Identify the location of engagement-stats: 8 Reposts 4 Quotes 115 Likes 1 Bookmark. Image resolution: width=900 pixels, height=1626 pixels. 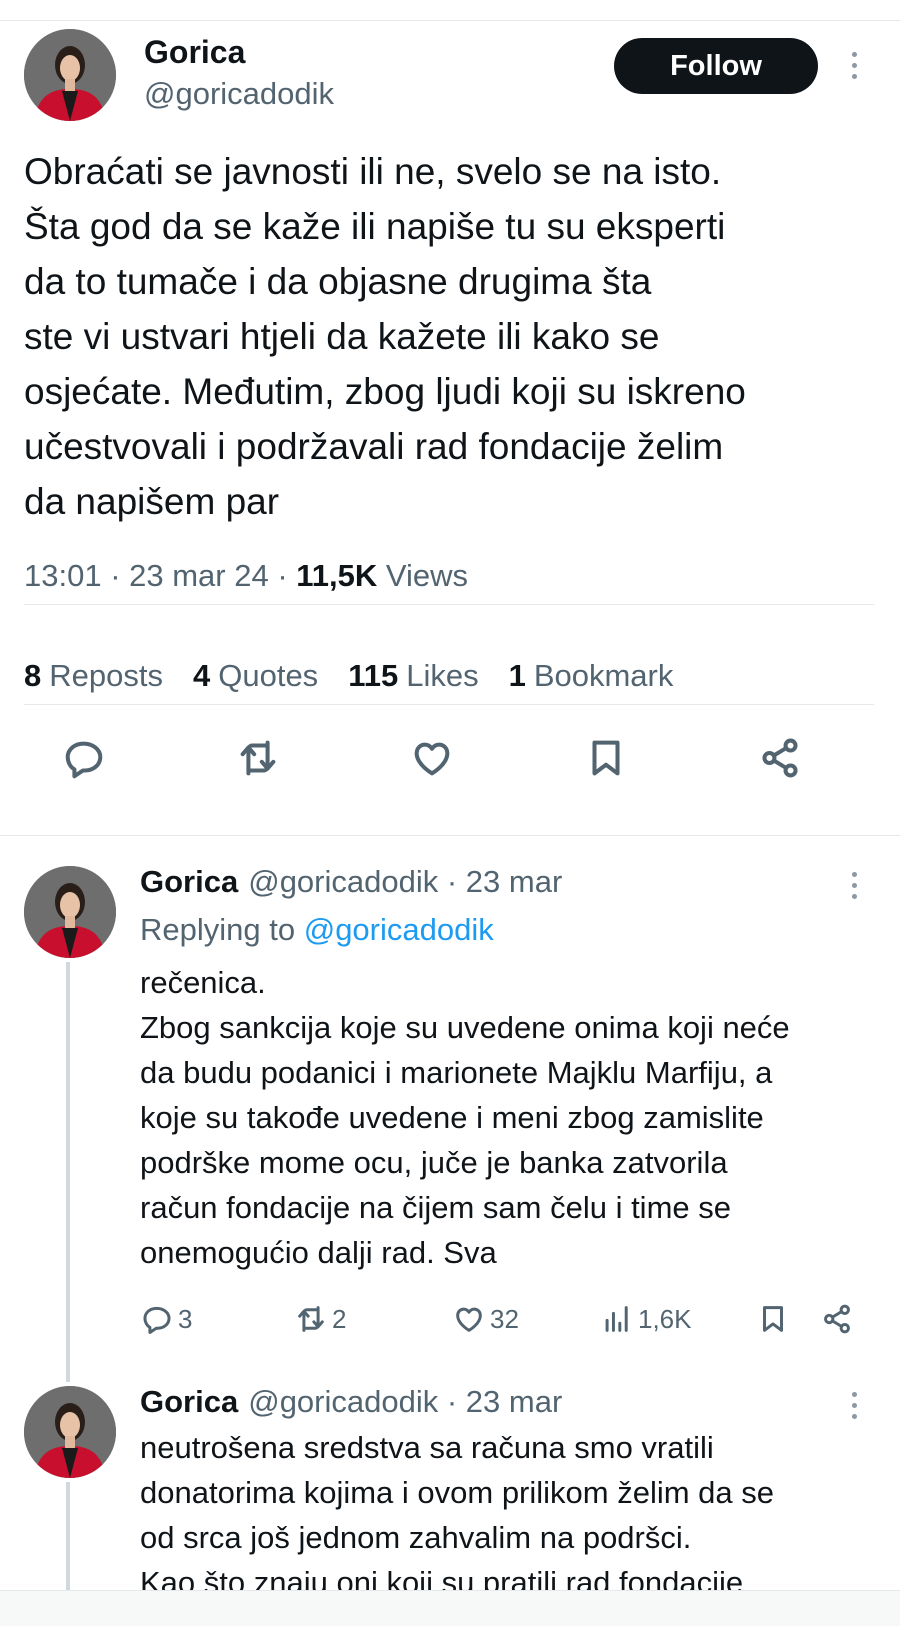
(348, 676).